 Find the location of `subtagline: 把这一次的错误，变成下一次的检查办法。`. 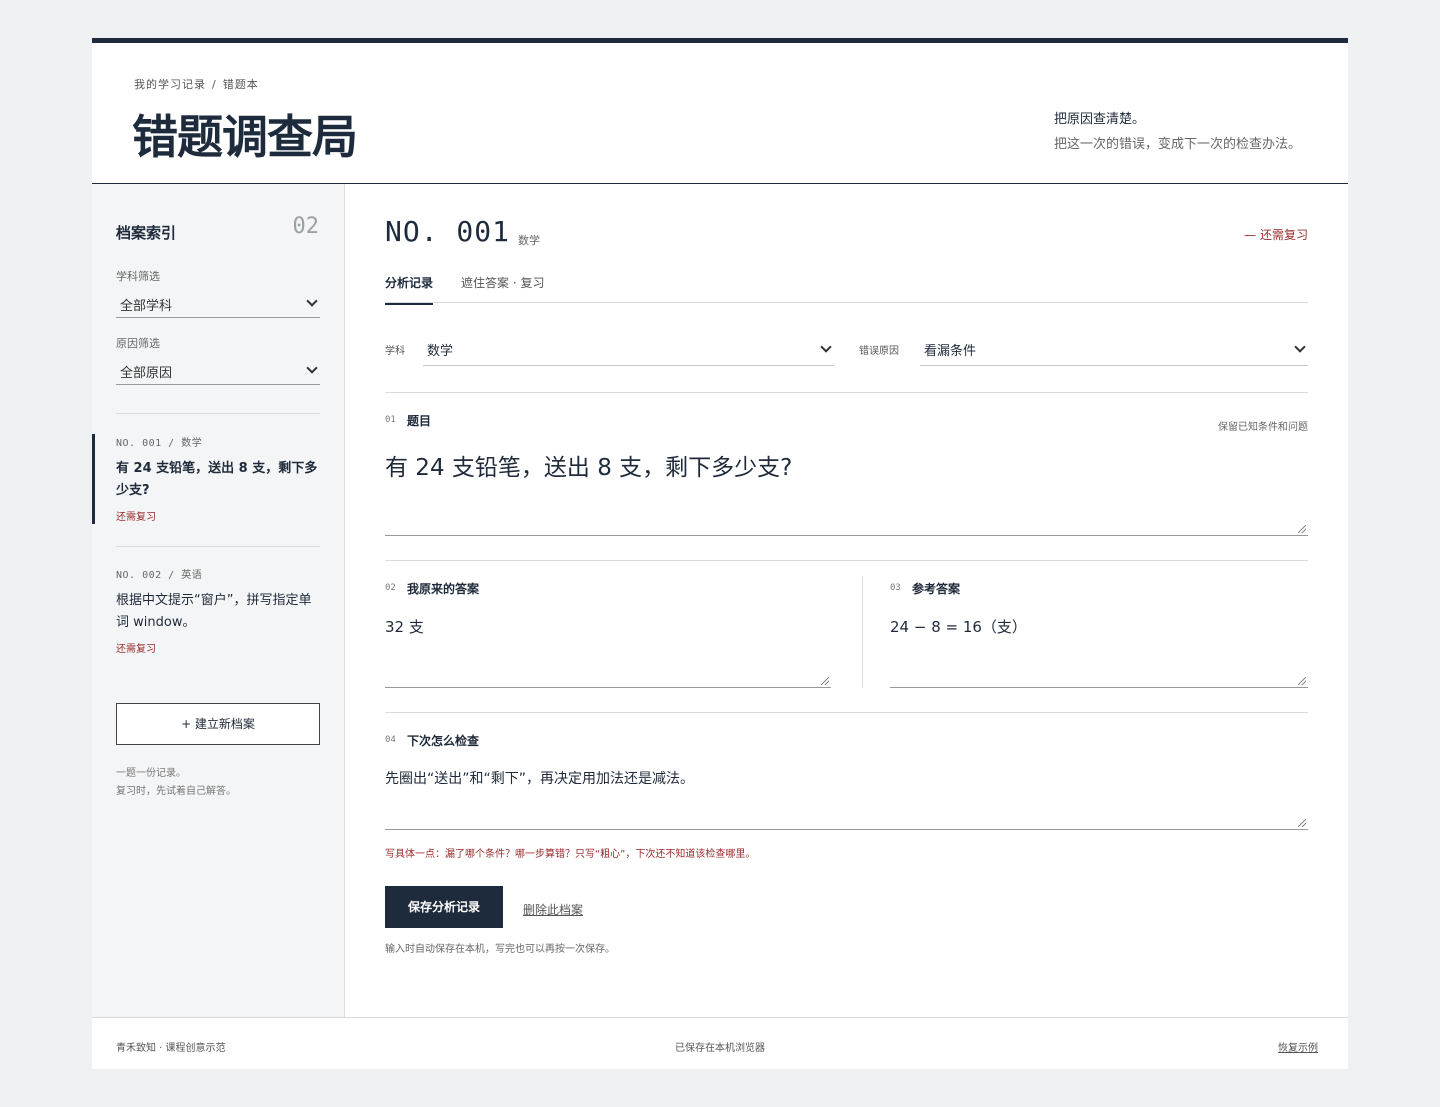

subtagline: 把这一次的错误，变成下一次的检查办法。 is located at coordinates (1178, 144).